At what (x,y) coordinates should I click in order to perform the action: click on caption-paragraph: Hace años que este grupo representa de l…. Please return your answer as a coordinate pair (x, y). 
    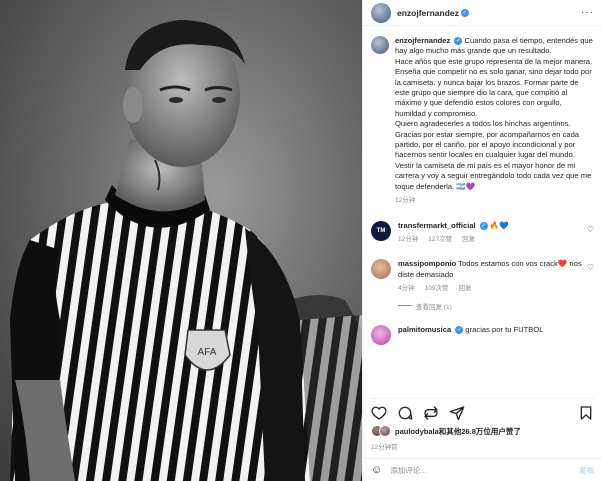
    Looking at the image, I should click on (494, 87).